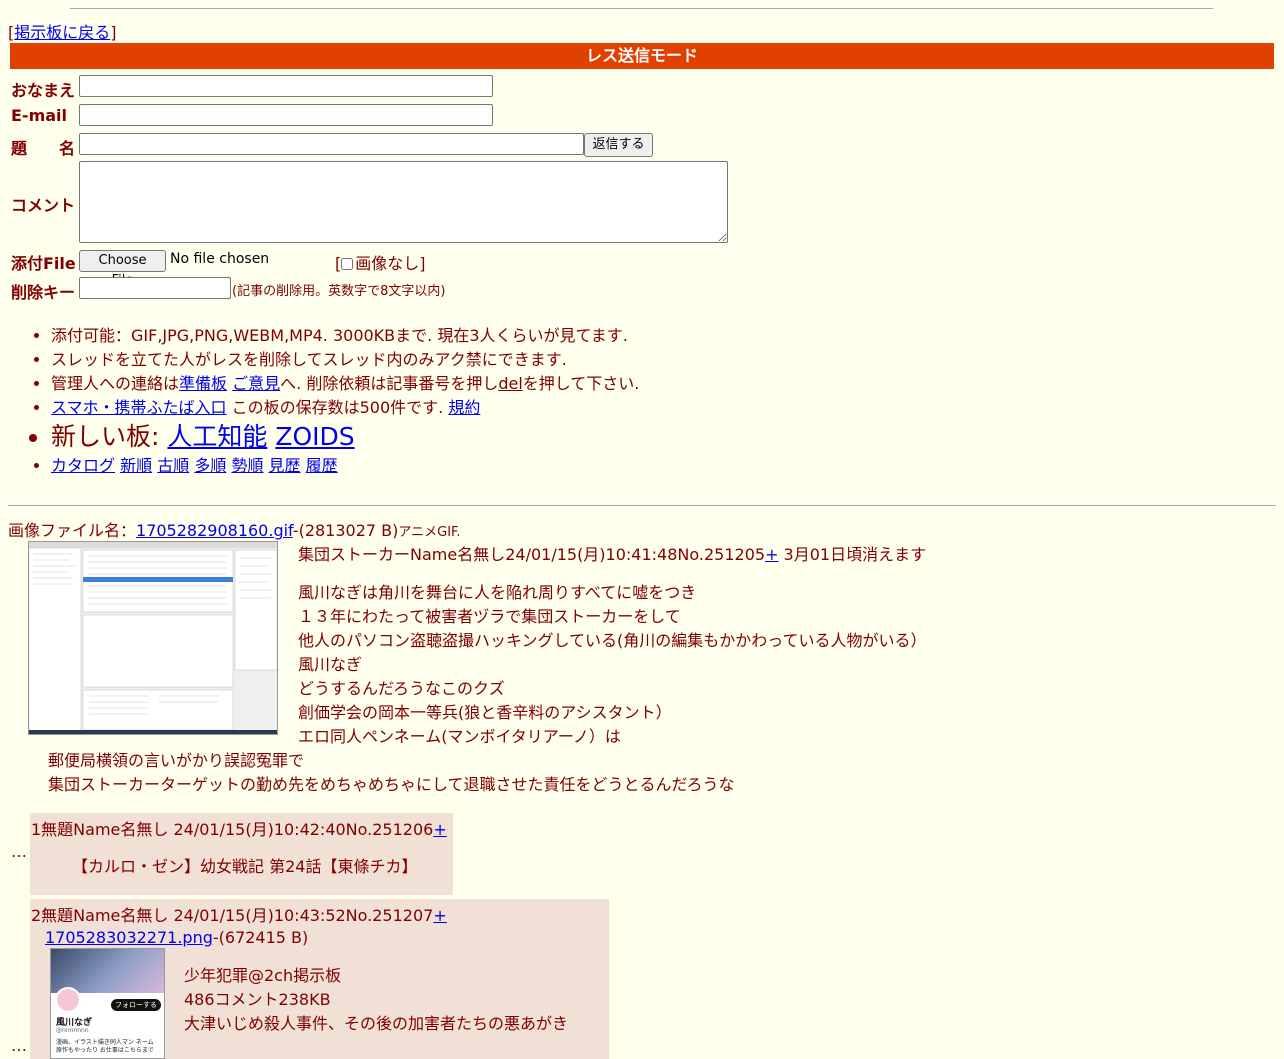  What do you see at coordinates (210, 465) in the screenshot?
I see `sort-many-link: 多順` at bounding box center [210, 465].